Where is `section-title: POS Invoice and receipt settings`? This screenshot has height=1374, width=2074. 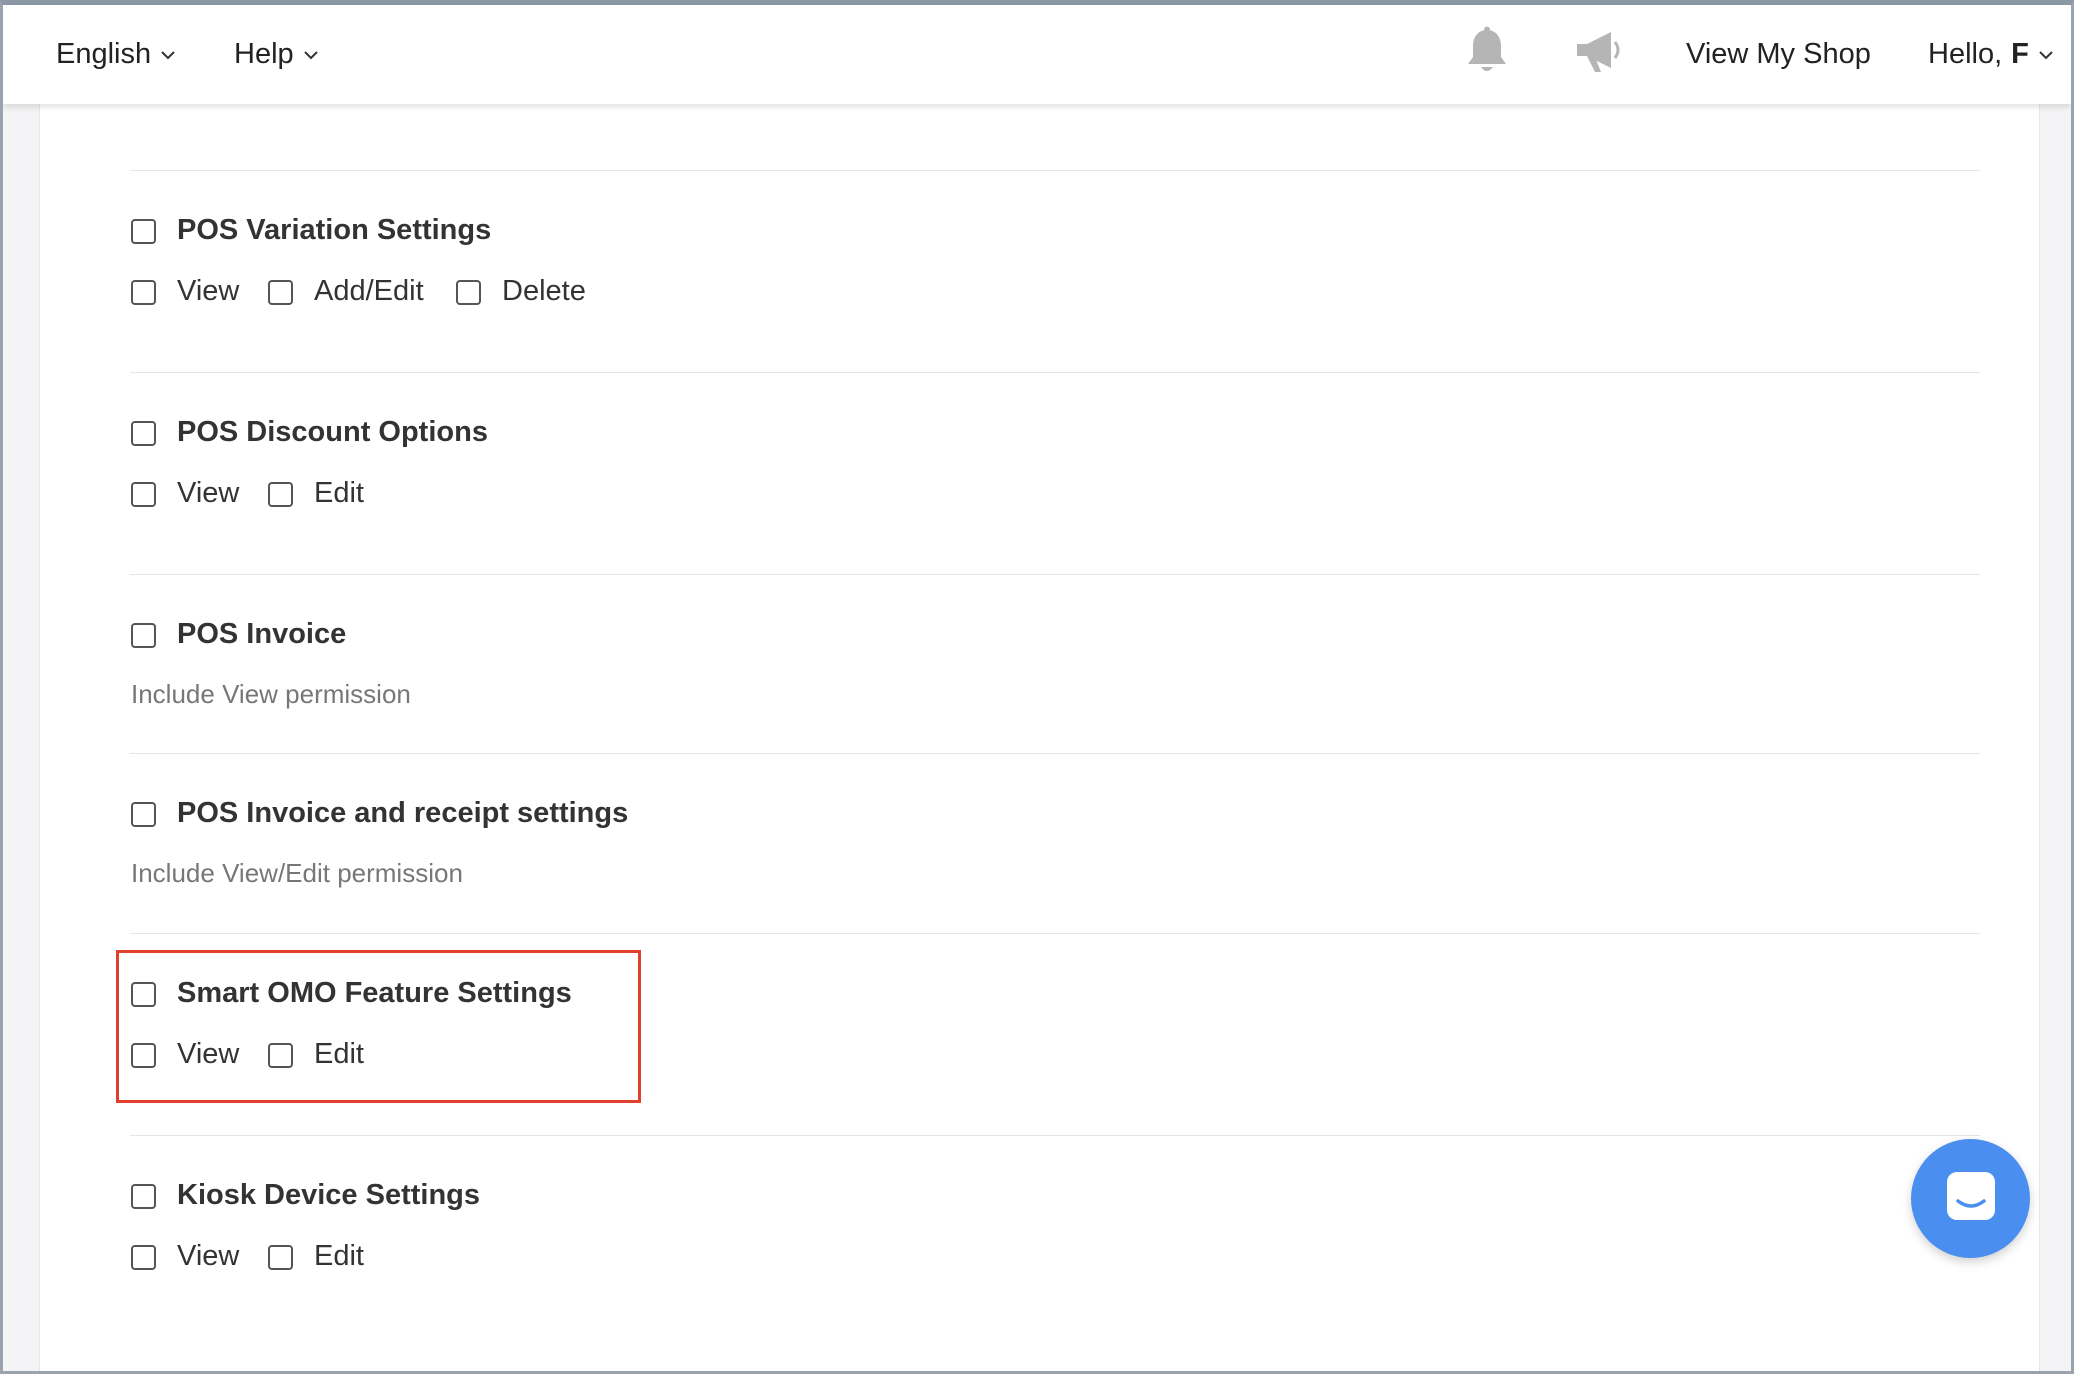
section-title: POS Invoice and receipt settings is located at coordinates (403, 813).